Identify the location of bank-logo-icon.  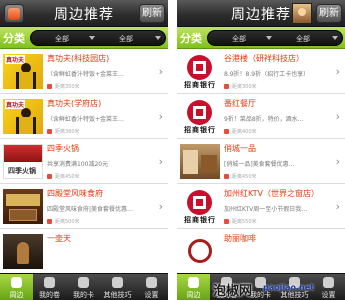
(199, 67).